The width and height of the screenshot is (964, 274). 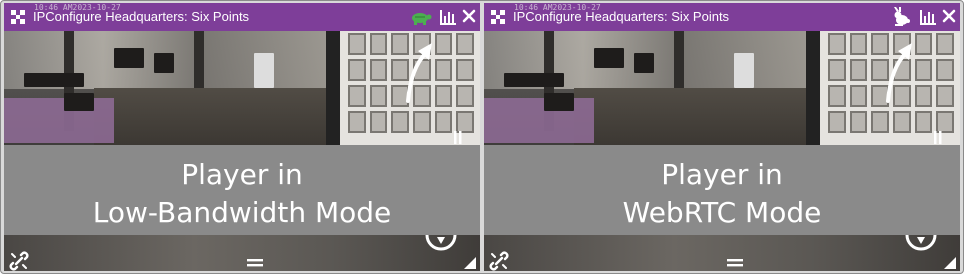 What do you see at coordinates (903, 17) in the screenshot?
I see `rabbit-icon` at bounding box center [903, 17].